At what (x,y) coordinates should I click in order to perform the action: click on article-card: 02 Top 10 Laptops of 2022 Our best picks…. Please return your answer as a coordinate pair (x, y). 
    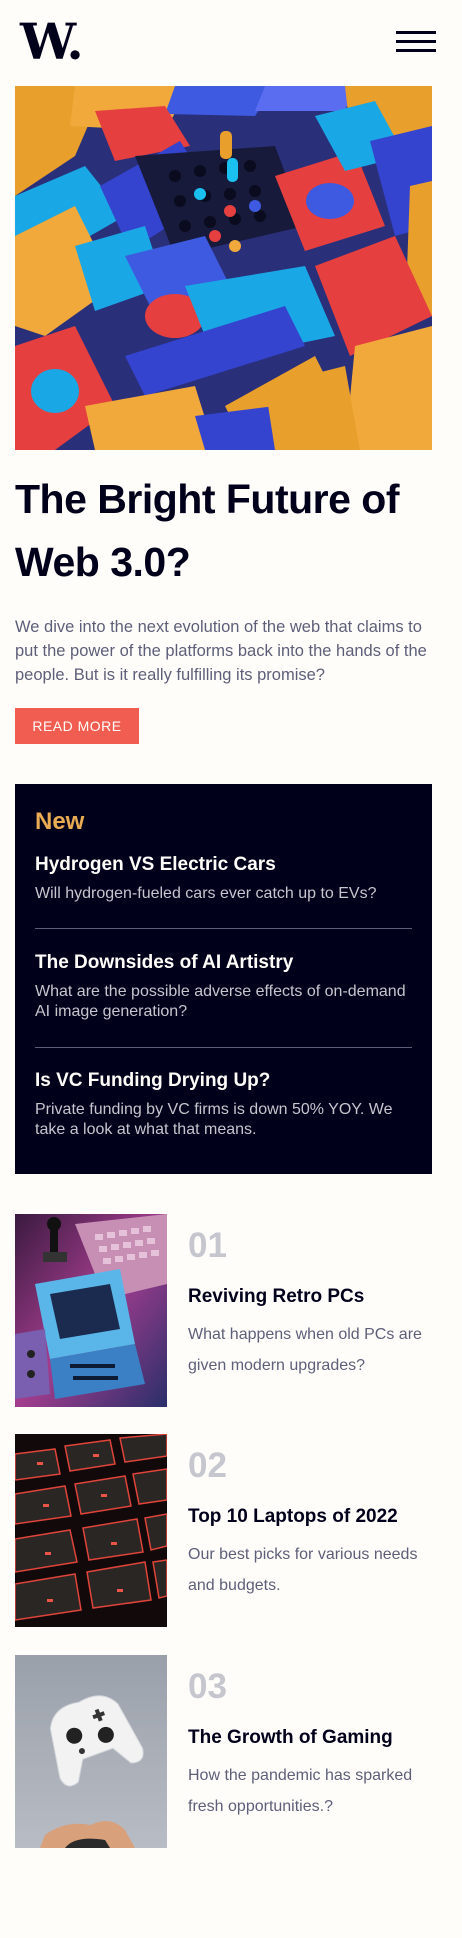
    Looking at the image, I should click on (223, 1530).